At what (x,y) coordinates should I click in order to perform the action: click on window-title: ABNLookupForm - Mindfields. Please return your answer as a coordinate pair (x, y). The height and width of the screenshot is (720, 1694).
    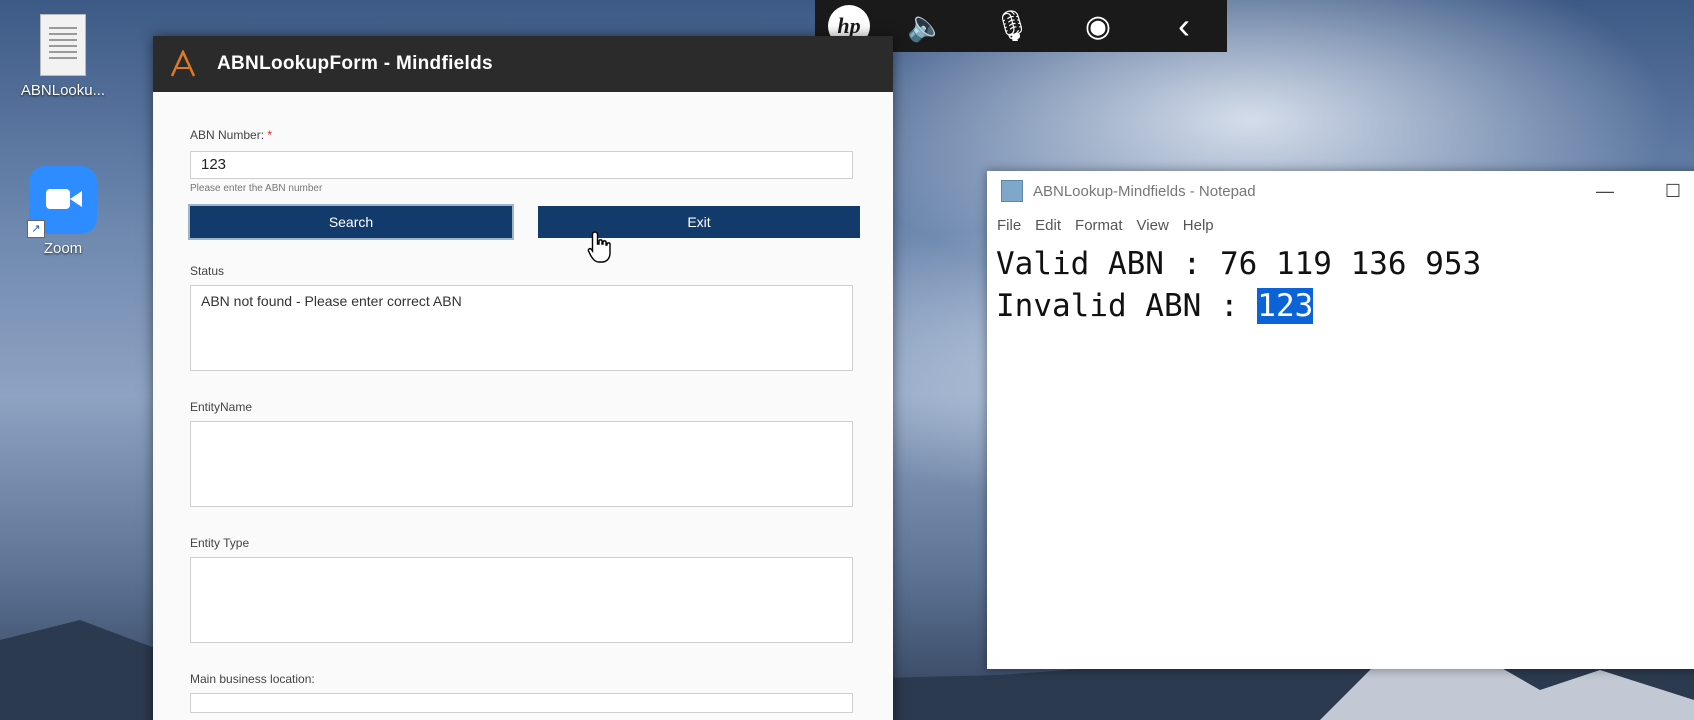
    Looking at the image, I should click on (355, 63).